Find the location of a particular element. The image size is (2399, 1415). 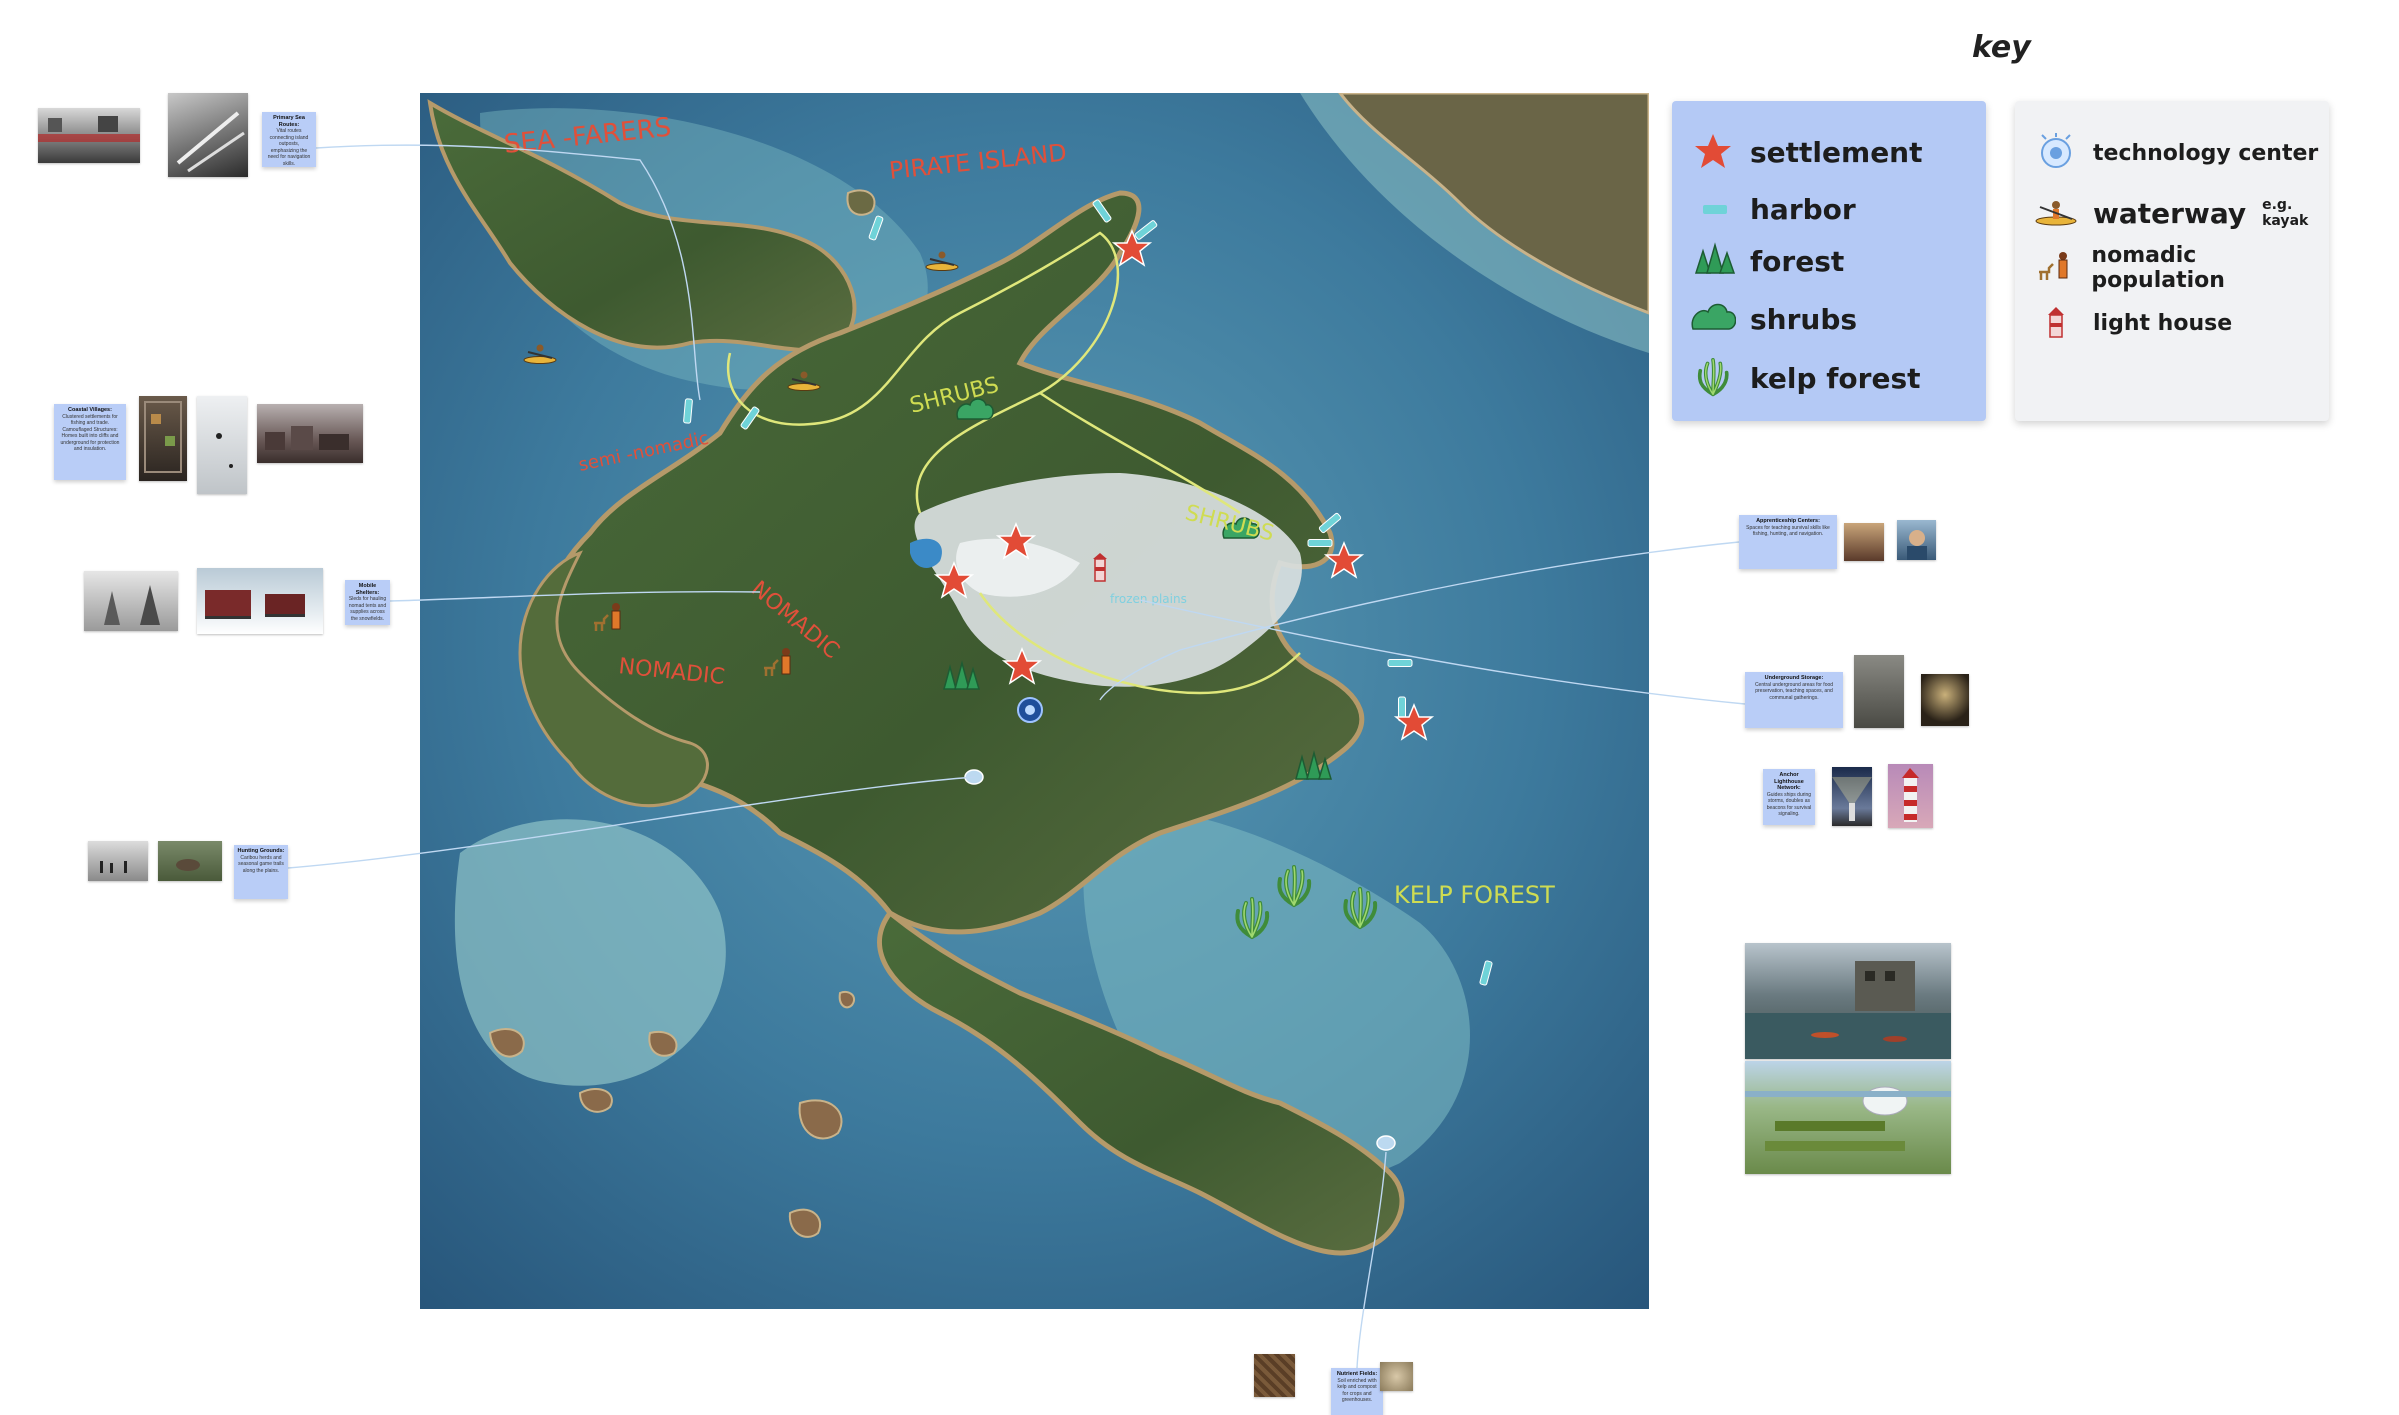

pine-trees-icon is located at coordinates (1713, 261).